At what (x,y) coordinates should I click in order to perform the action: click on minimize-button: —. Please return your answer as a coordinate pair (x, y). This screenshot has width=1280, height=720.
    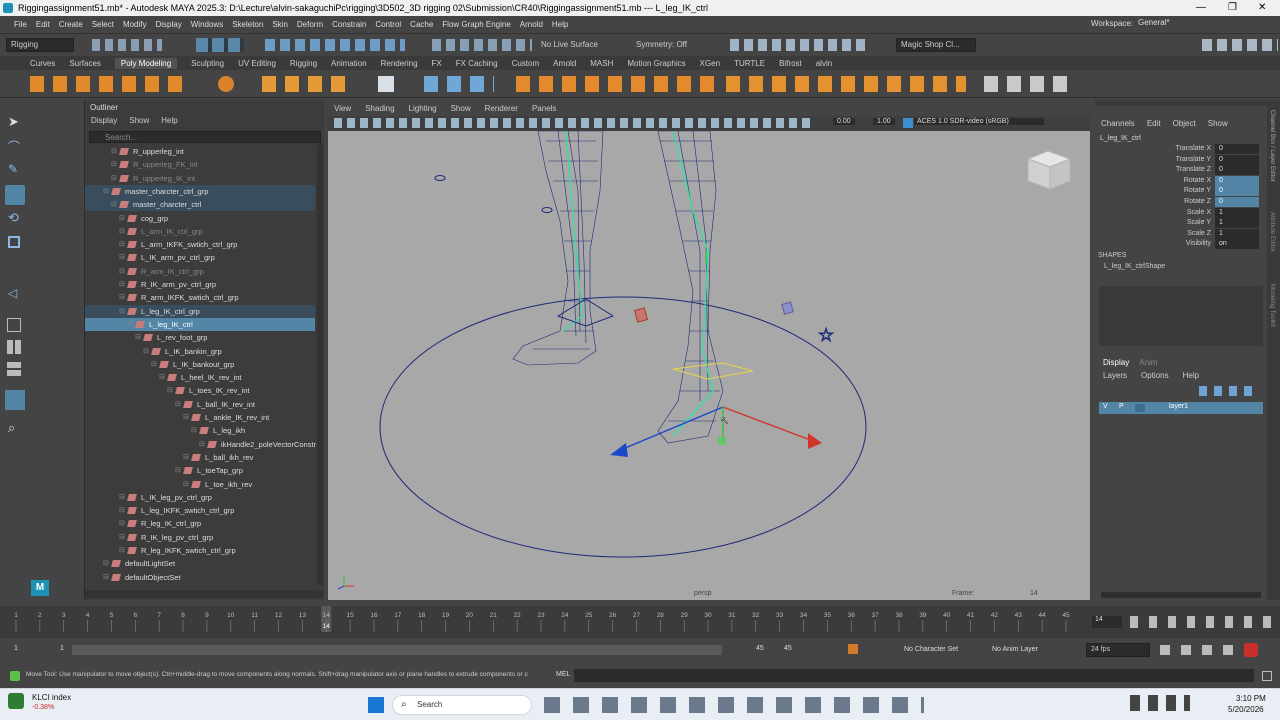
    Looking at the image, I should click on (1201, 8).